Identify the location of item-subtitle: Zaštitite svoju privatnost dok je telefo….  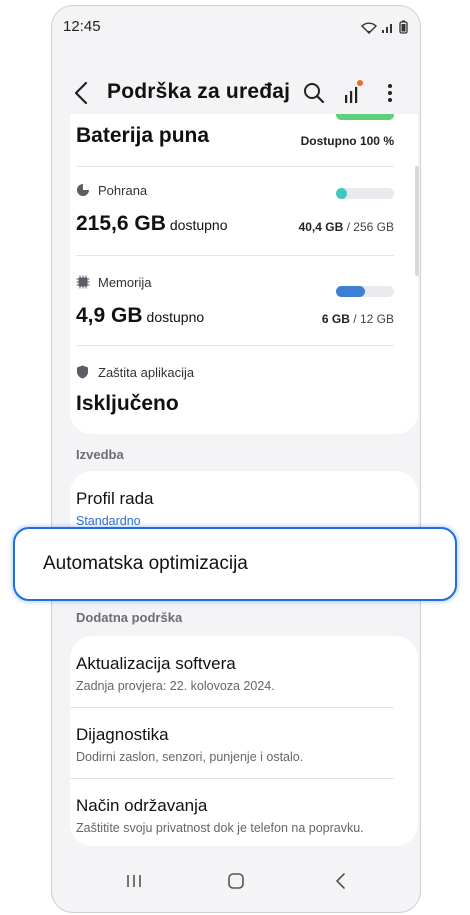
(220, 828).